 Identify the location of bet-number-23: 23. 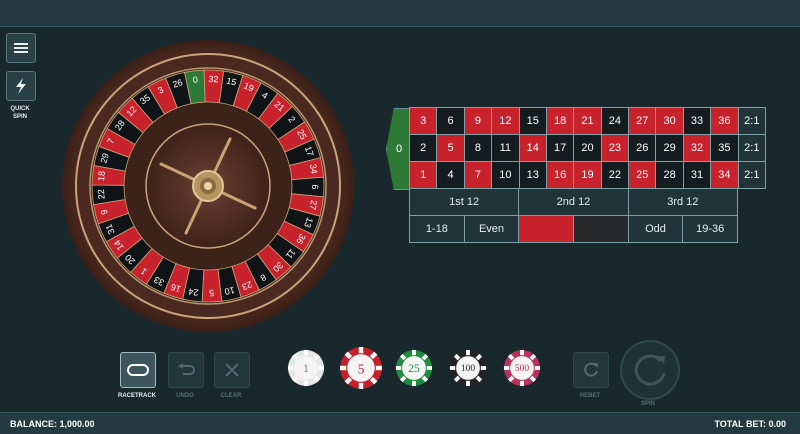
(615, 148).